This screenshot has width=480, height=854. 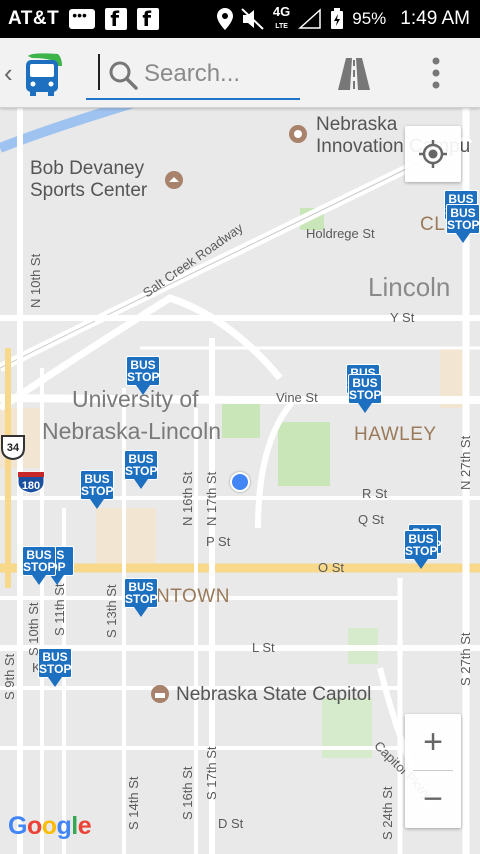 I want to click on svg-text: 34, so click(x=13, y=448).